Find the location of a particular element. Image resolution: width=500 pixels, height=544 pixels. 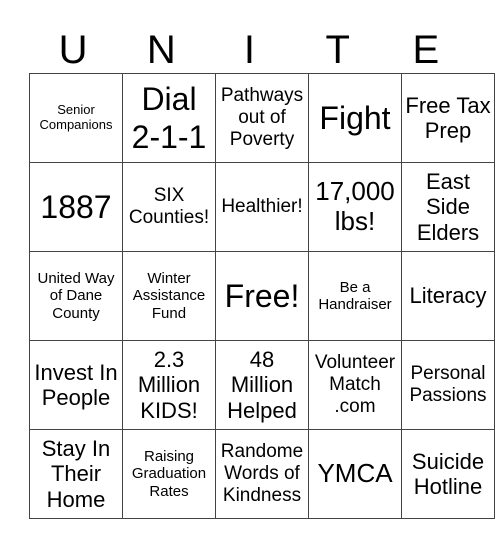

bingo-cell: Suicide Hotline is located at coordinates (448, 474).